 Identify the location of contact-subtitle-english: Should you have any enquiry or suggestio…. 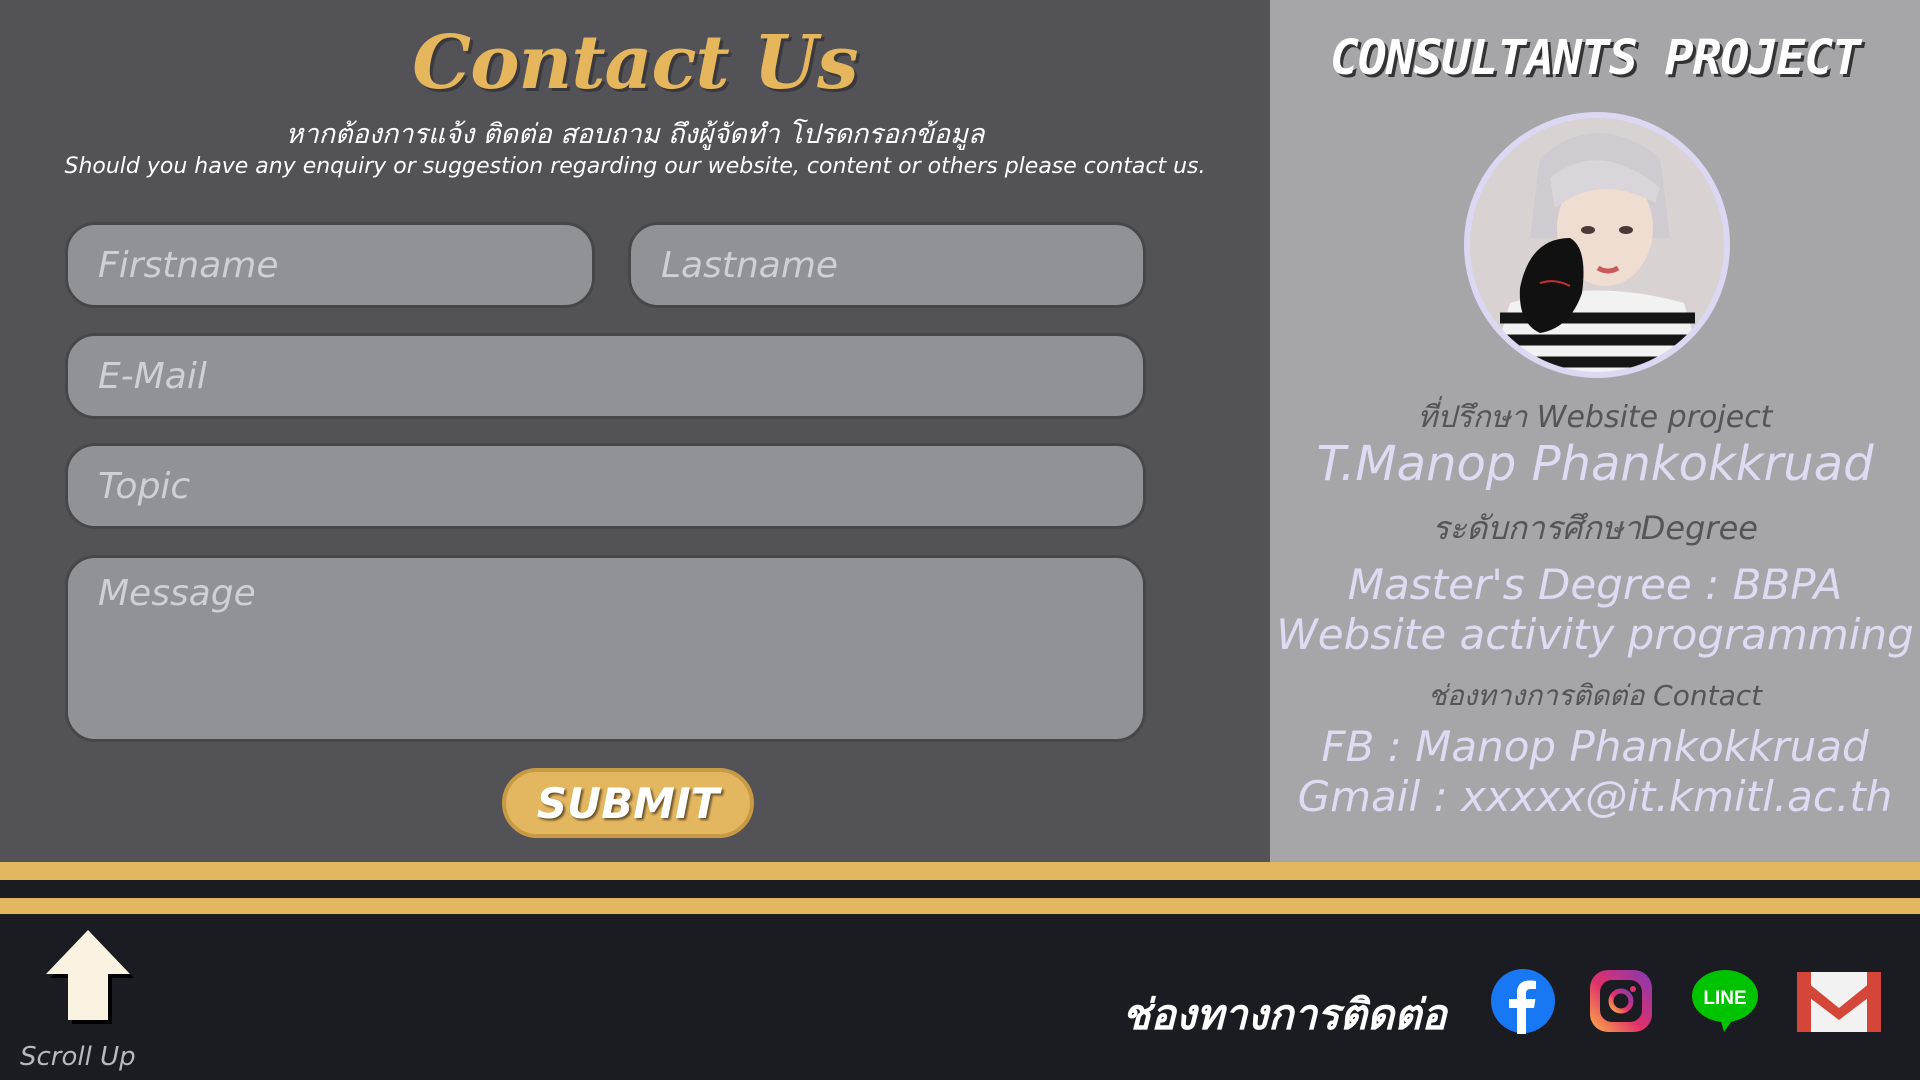
(635, 166).